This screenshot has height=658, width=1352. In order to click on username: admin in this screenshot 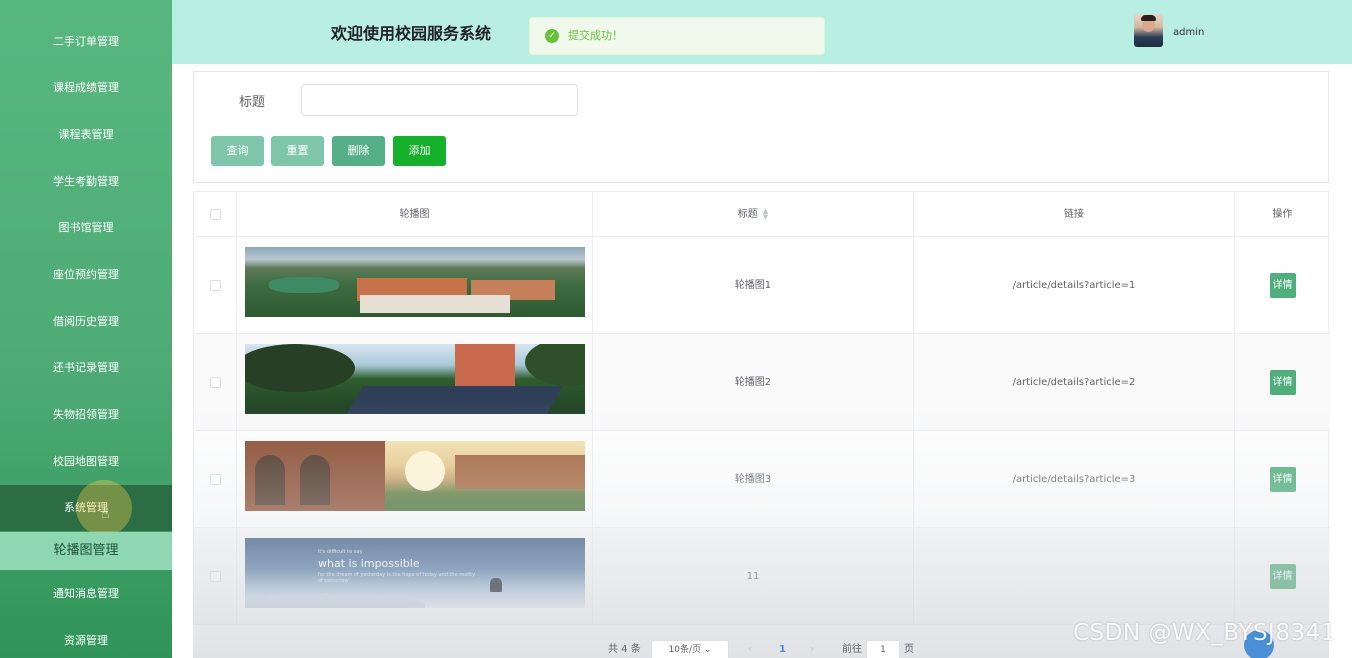, I will do `click(1188, 32)`.